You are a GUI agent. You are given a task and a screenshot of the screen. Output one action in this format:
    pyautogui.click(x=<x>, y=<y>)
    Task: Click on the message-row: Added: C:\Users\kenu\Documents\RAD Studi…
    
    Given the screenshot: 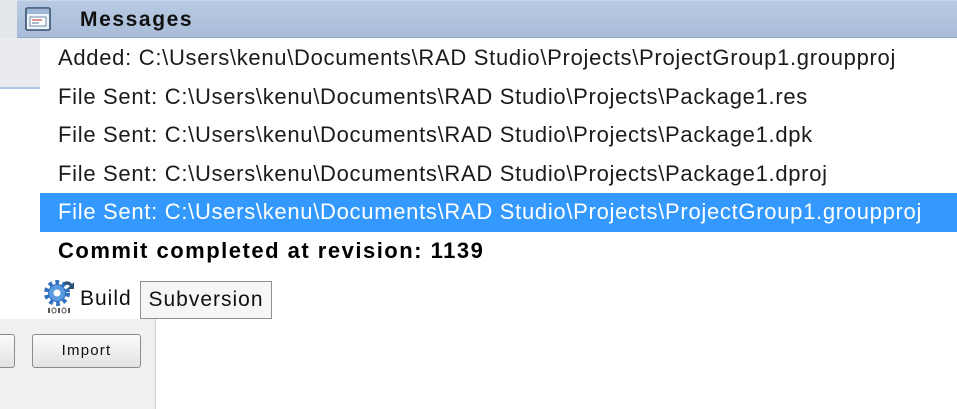 What is the action you would take?
    pyautogui.click(x=498, y=58)
    